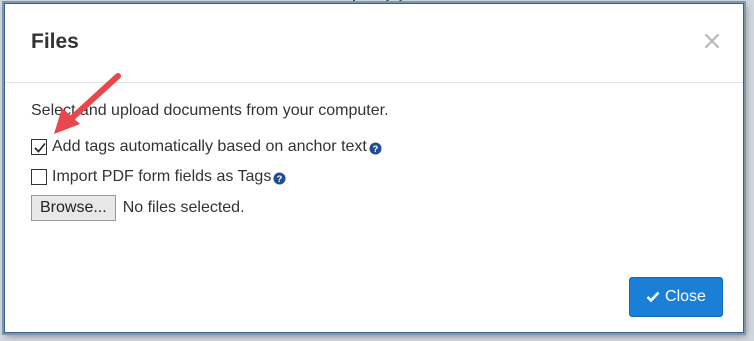 The image size is (754, 341). Describe the element at coordinates (39, 177) in the screenshot. I see `import-pdf-fields-checkbox` at that location.